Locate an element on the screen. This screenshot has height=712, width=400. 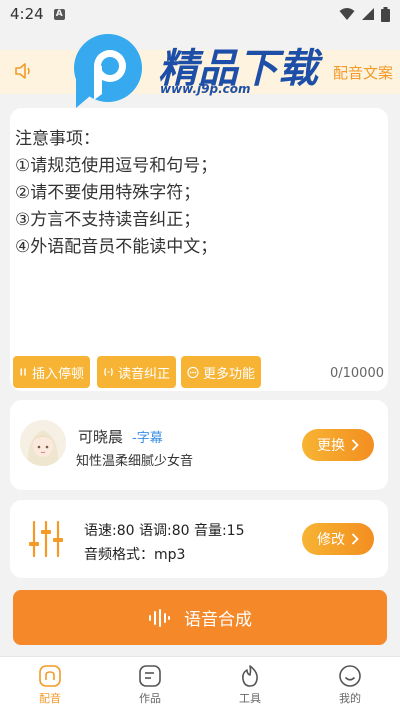
synthesize-label: 语音合成 is located at coordinates (218, 620).